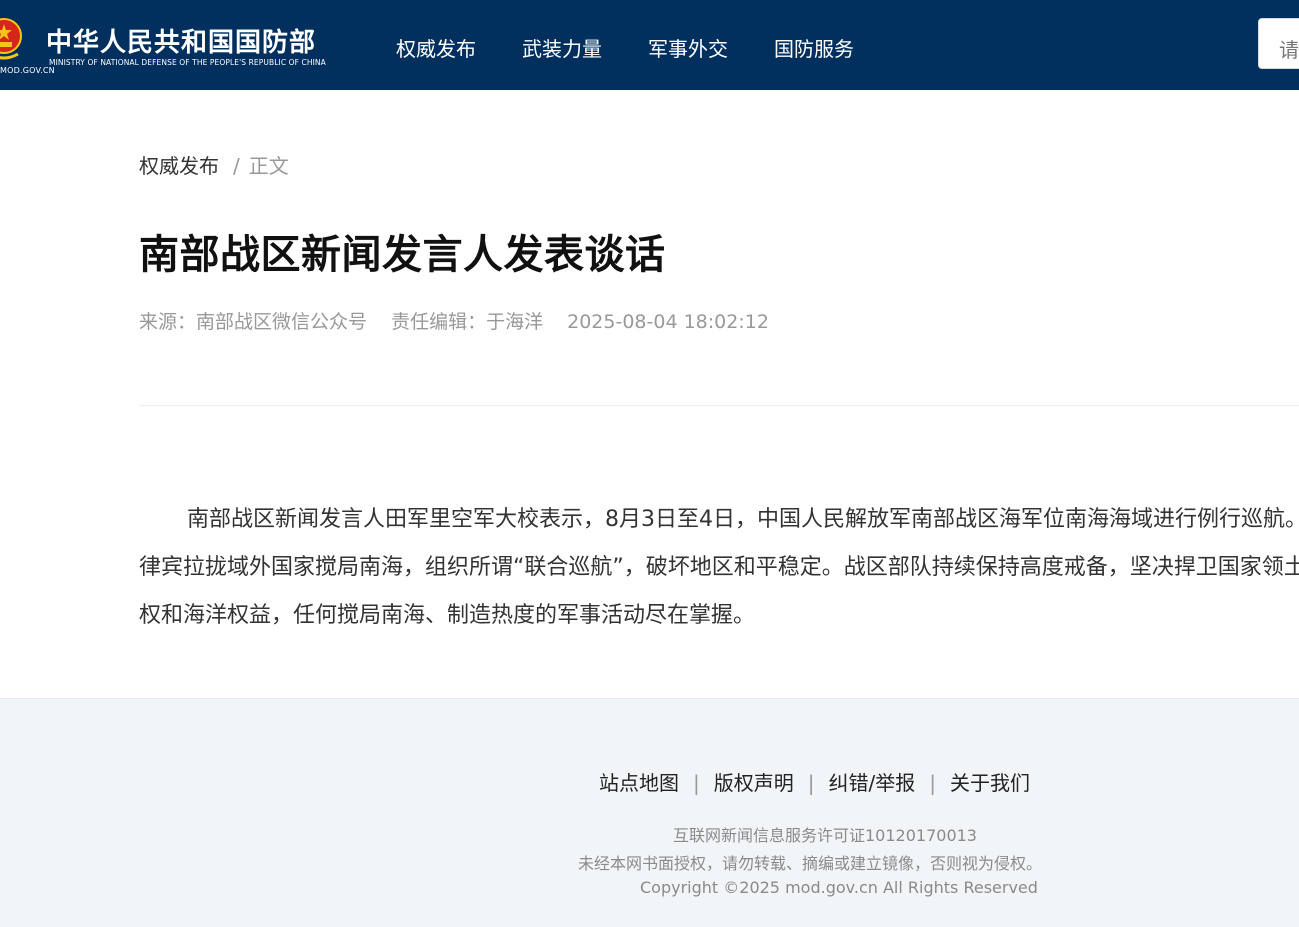  Describe the element at coordinates (810, 863) in the screenshot. I see `footer-notice: 未经本网书面授权，请勿转载、摘编或建立镜像，否则视为侵权。` at that location.